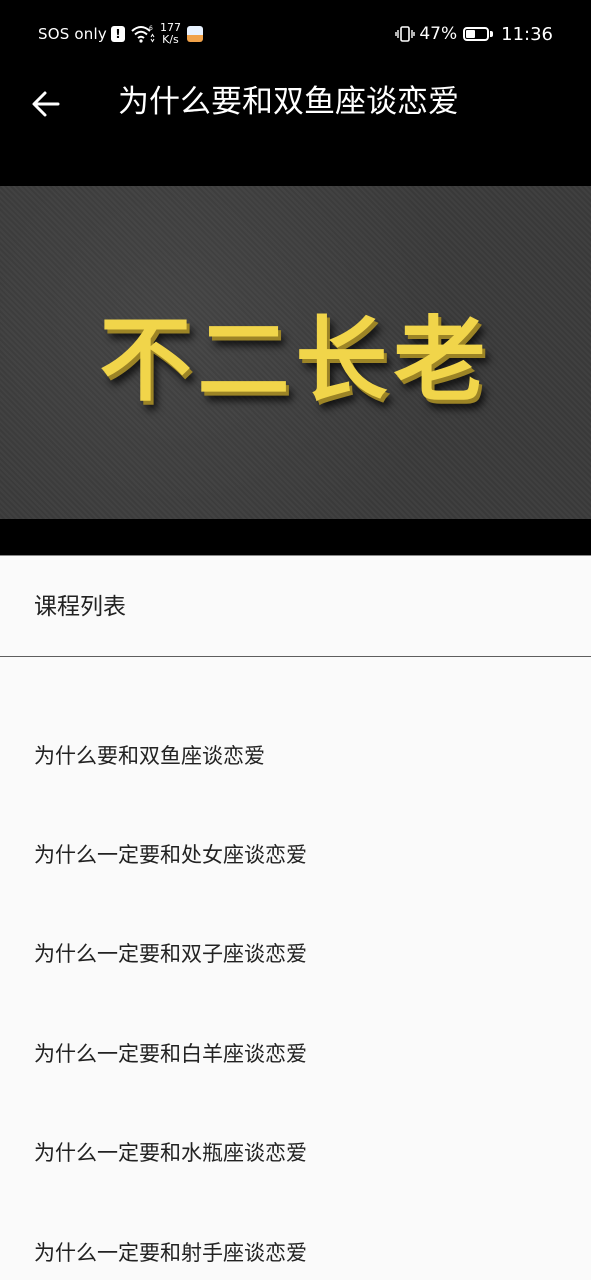  I want to click on battery-level-fill, so click(471, 34).